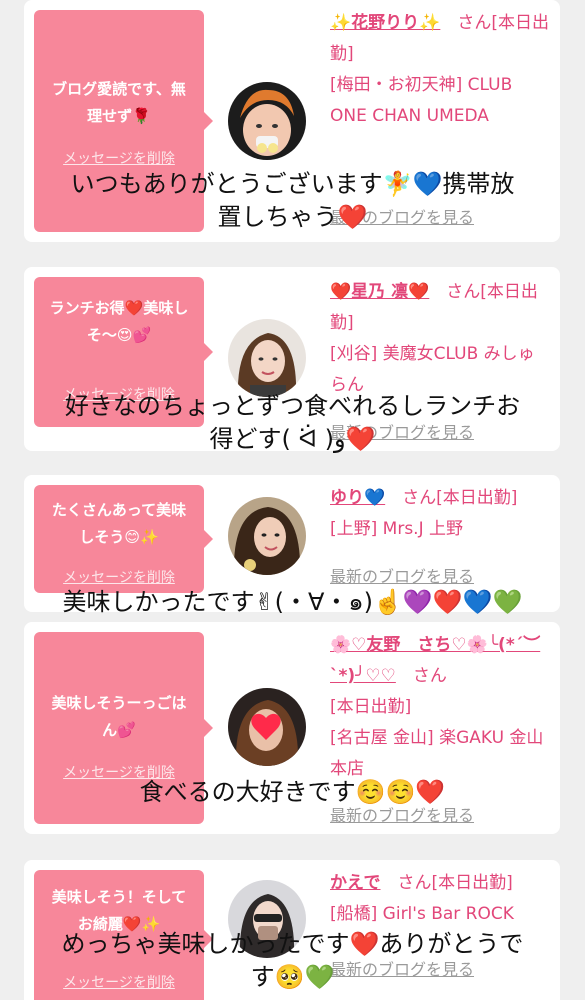 Image resolution: width=585 pixels, height=1000 pixels. What do you see at coordinates (402, 576) in the screenshot?
I see `latest-blog-link: 最新のブログを見る` at bounding box center [402, 576].